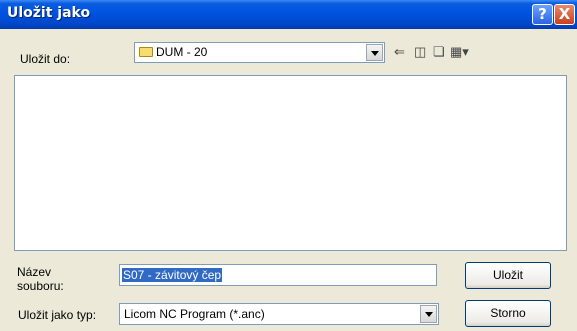  I want to click on title-bar: Uložit jako ? X, so click(288, 14).